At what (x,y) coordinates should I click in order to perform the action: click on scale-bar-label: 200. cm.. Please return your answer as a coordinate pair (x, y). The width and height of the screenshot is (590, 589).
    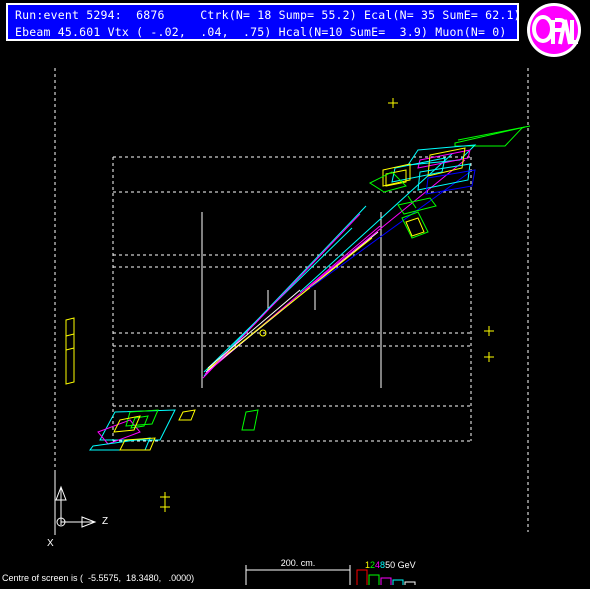
    Looking at the image, I should click on (298, 563).